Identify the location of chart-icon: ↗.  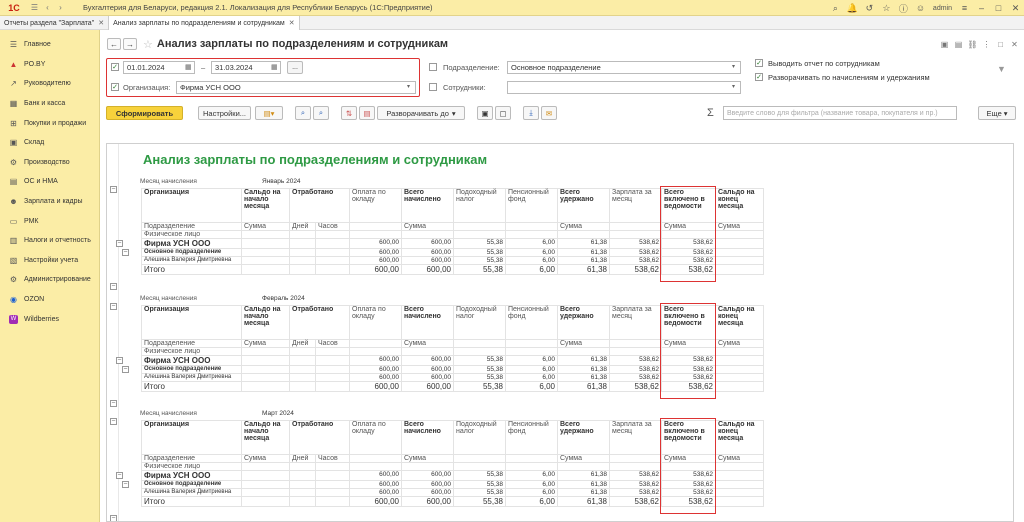
(13, 84).